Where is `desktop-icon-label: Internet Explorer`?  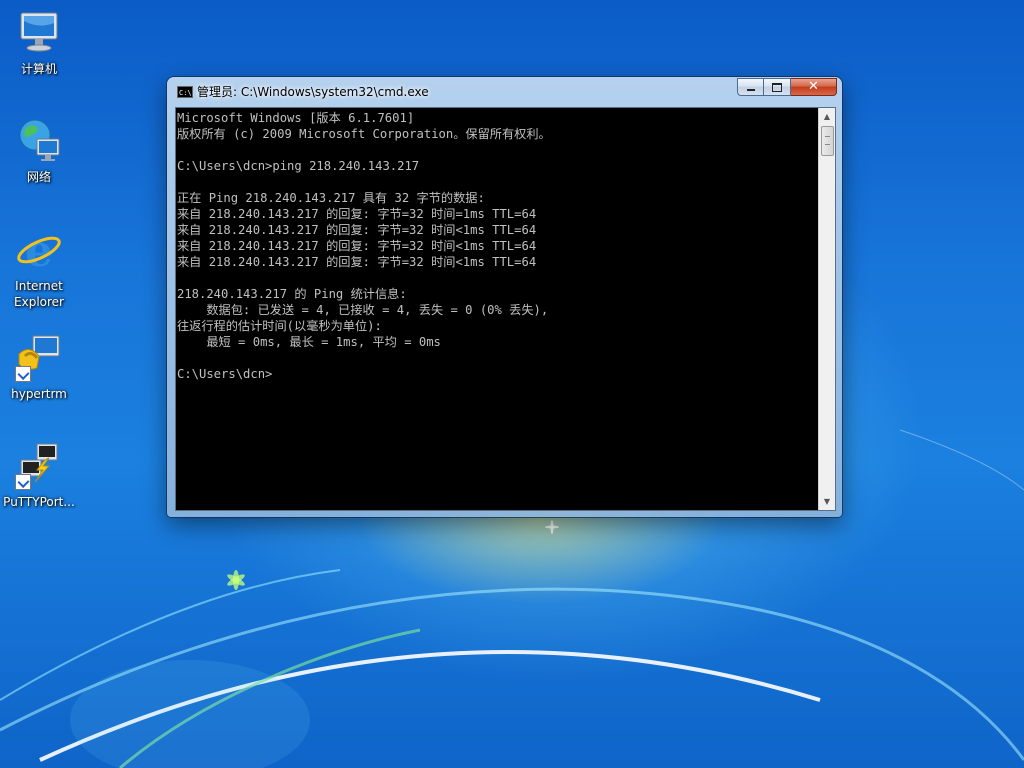
desktop-icon-label: Internet Explorer is located at coordinates (39, 294).